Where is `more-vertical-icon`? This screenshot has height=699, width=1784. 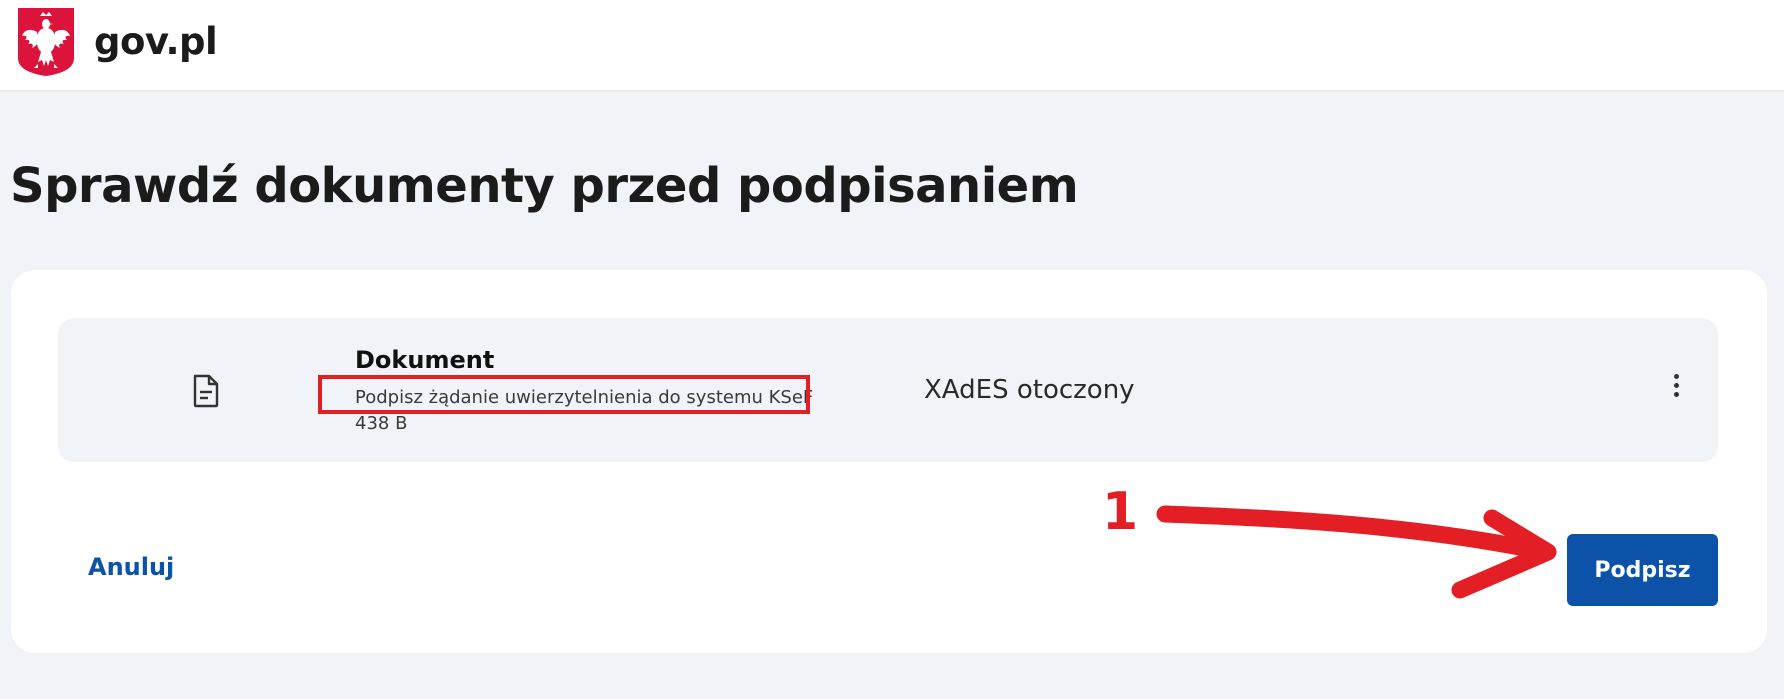 more-vertical-icon is located at coordinates (1676, 388).